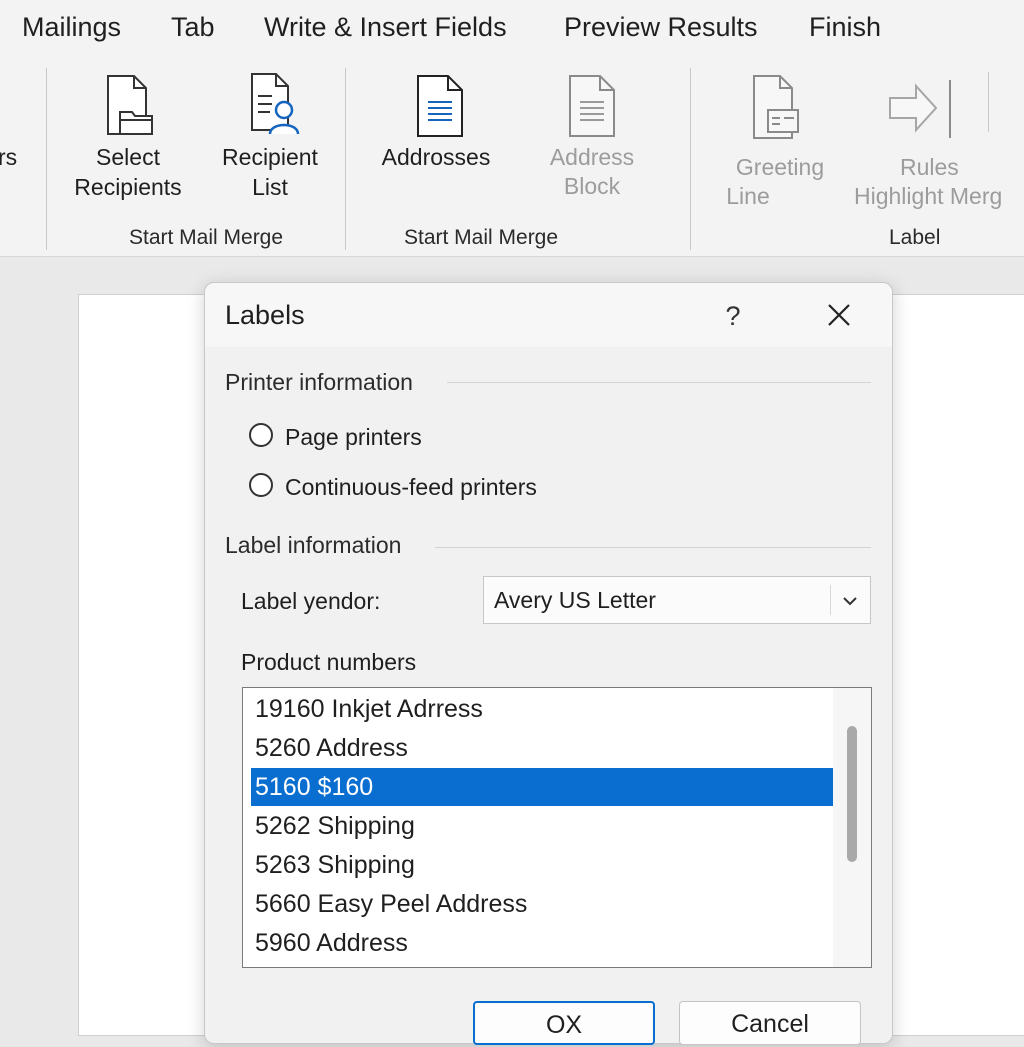  What do you see at coordinates (920, 109) in the screenshot?
I see `rules-icon` at bounding box center [920, 109].